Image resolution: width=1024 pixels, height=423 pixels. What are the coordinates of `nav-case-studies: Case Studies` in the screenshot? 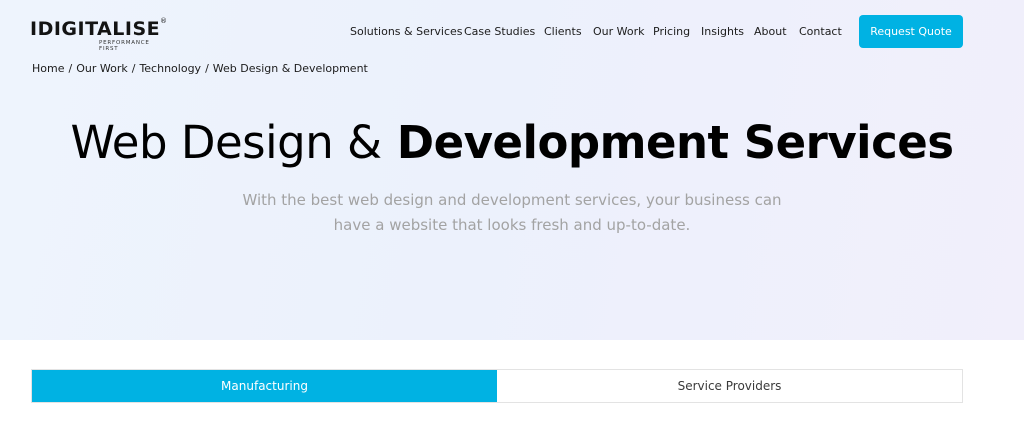 It's located at (499, 31).